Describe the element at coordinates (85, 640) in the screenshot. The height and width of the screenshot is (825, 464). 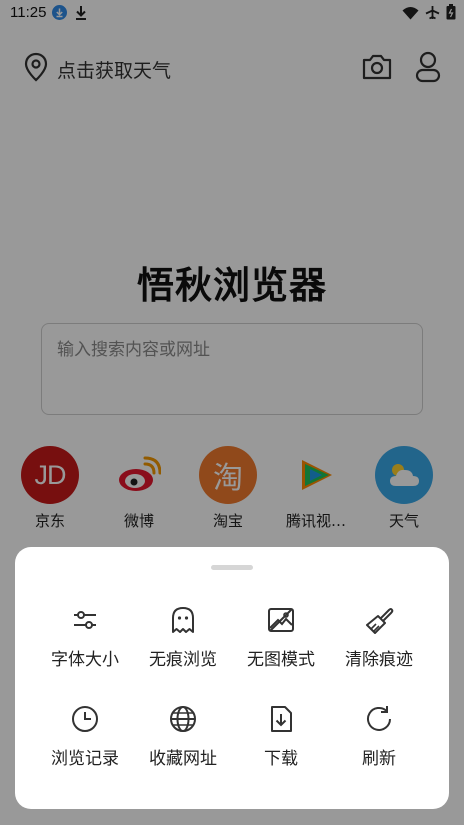
I see `menu-item-font-size: 字体大小` at that location.